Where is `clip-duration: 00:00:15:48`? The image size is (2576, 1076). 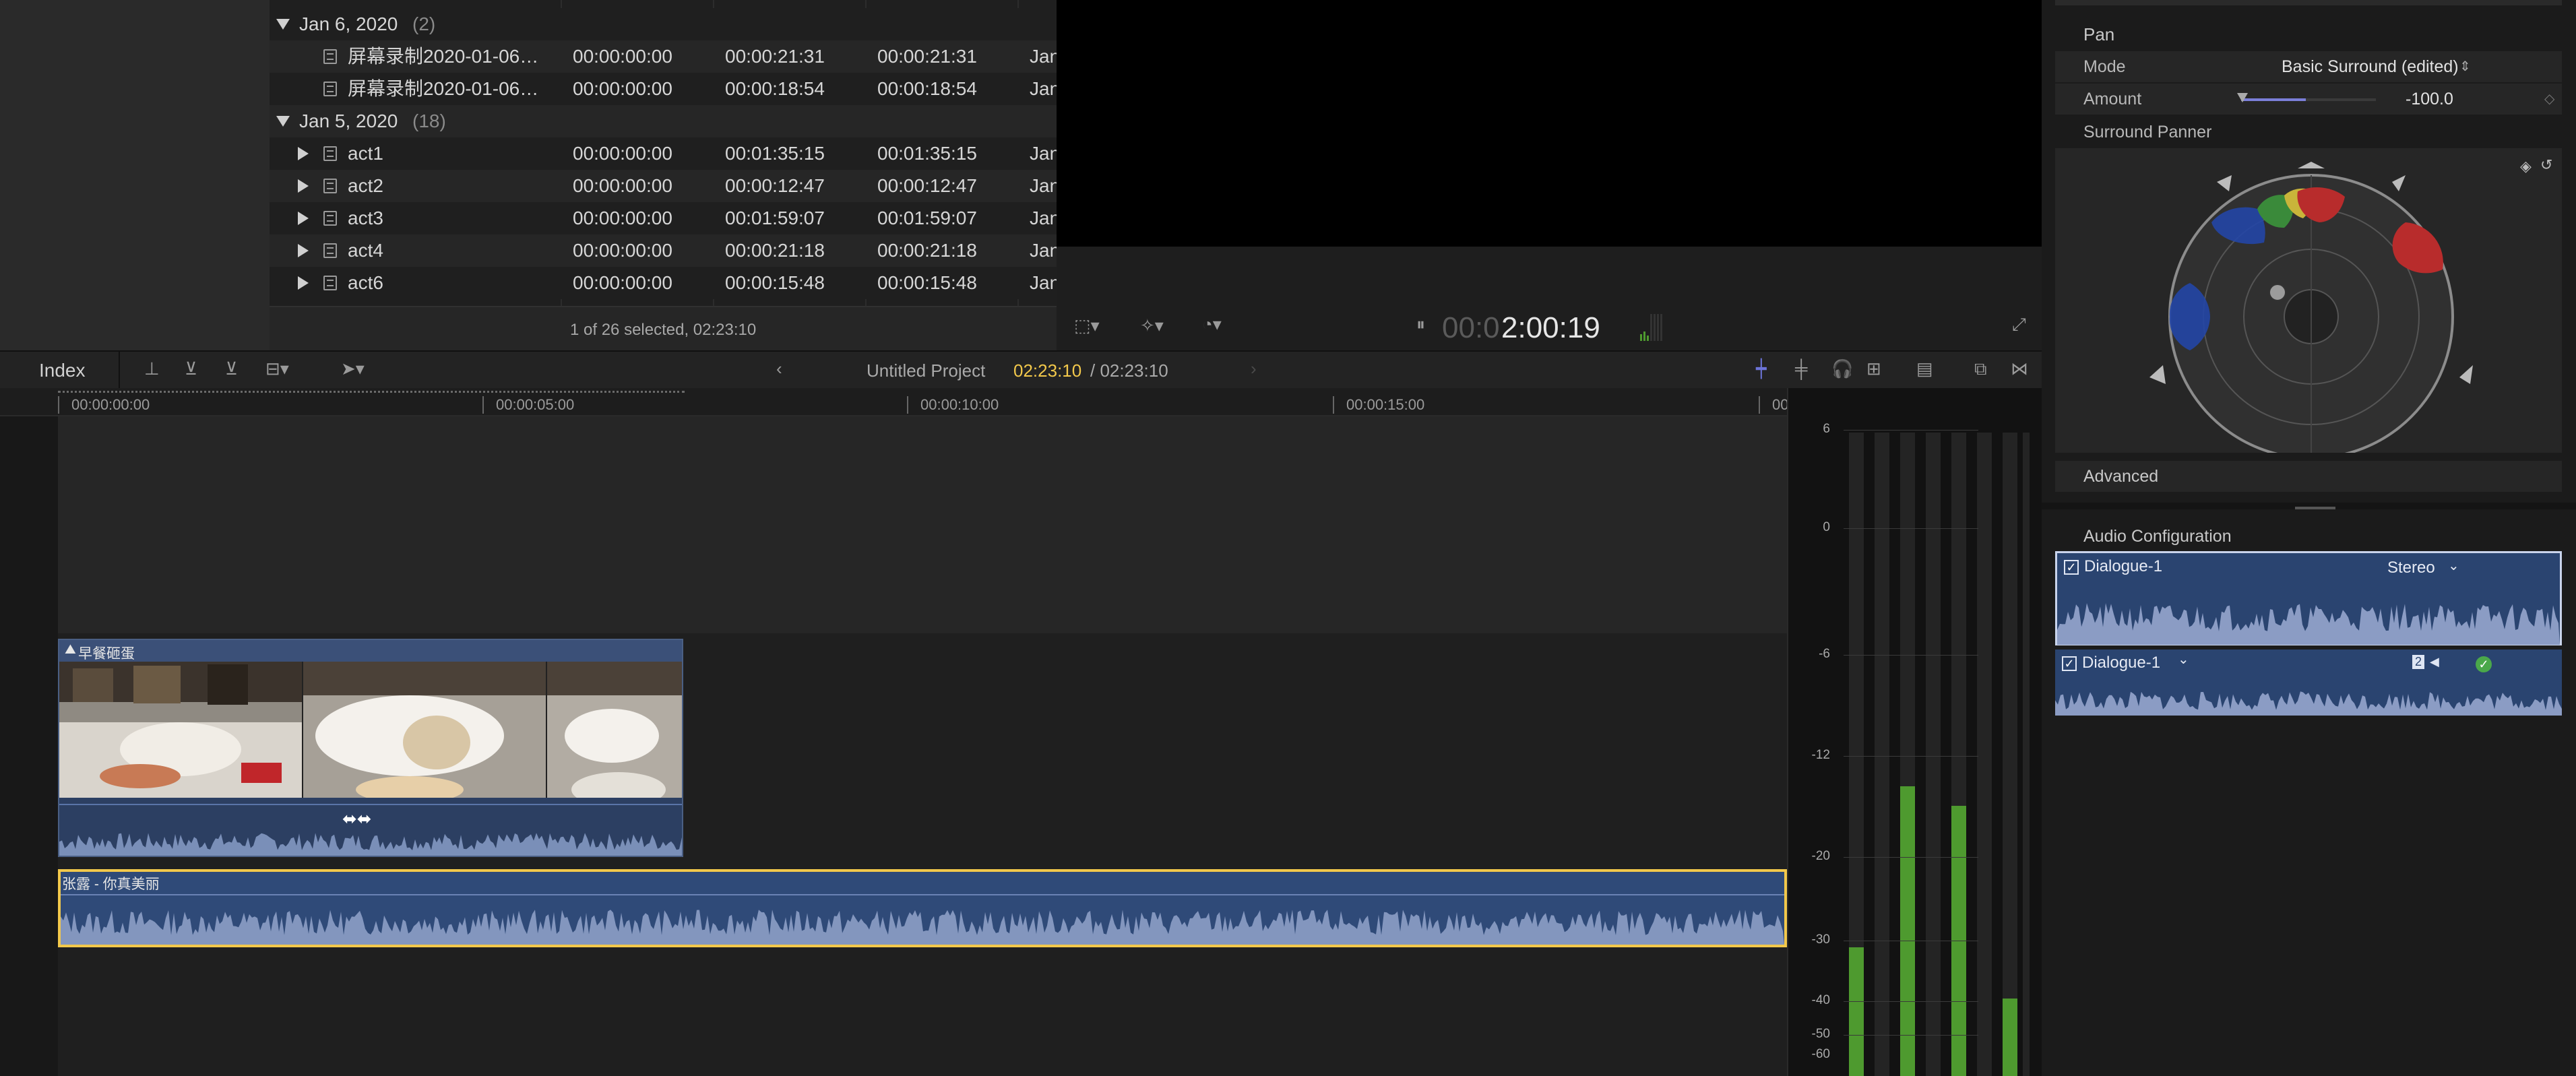 clip-duration: 00:00:15:48 is located at coordinates (927, 282).